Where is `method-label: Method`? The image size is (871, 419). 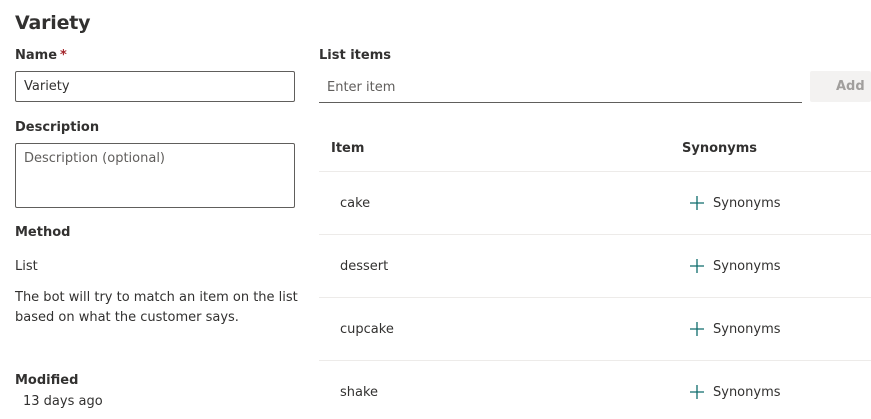 method-label: Method is located at coordinates (43, 232).